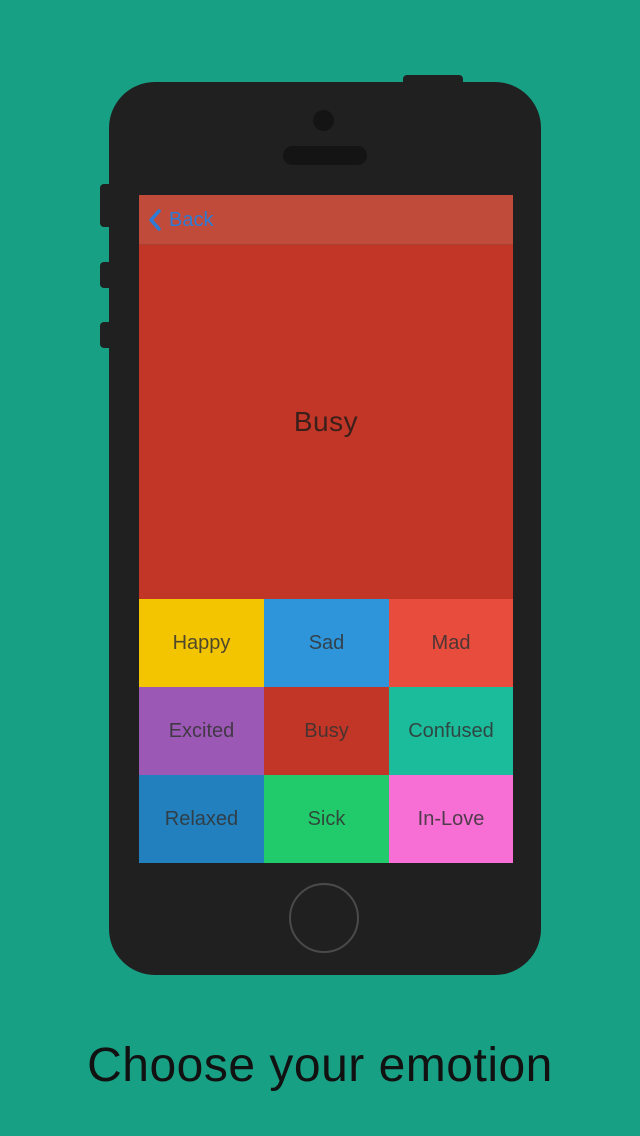  I want to click on emotion-tile-mad: Mad, so click(451, 643).